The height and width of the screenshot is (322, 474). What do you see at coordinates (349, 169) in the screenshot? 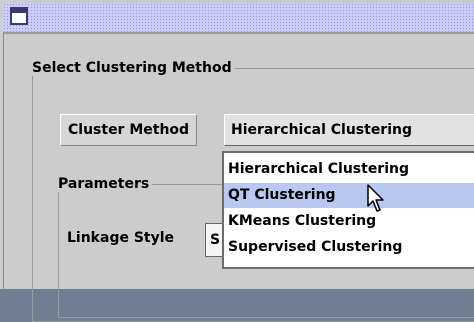
I see `option-hierarchical-clustering: Hierarchical Clustering` at bounding box center [349, 169].